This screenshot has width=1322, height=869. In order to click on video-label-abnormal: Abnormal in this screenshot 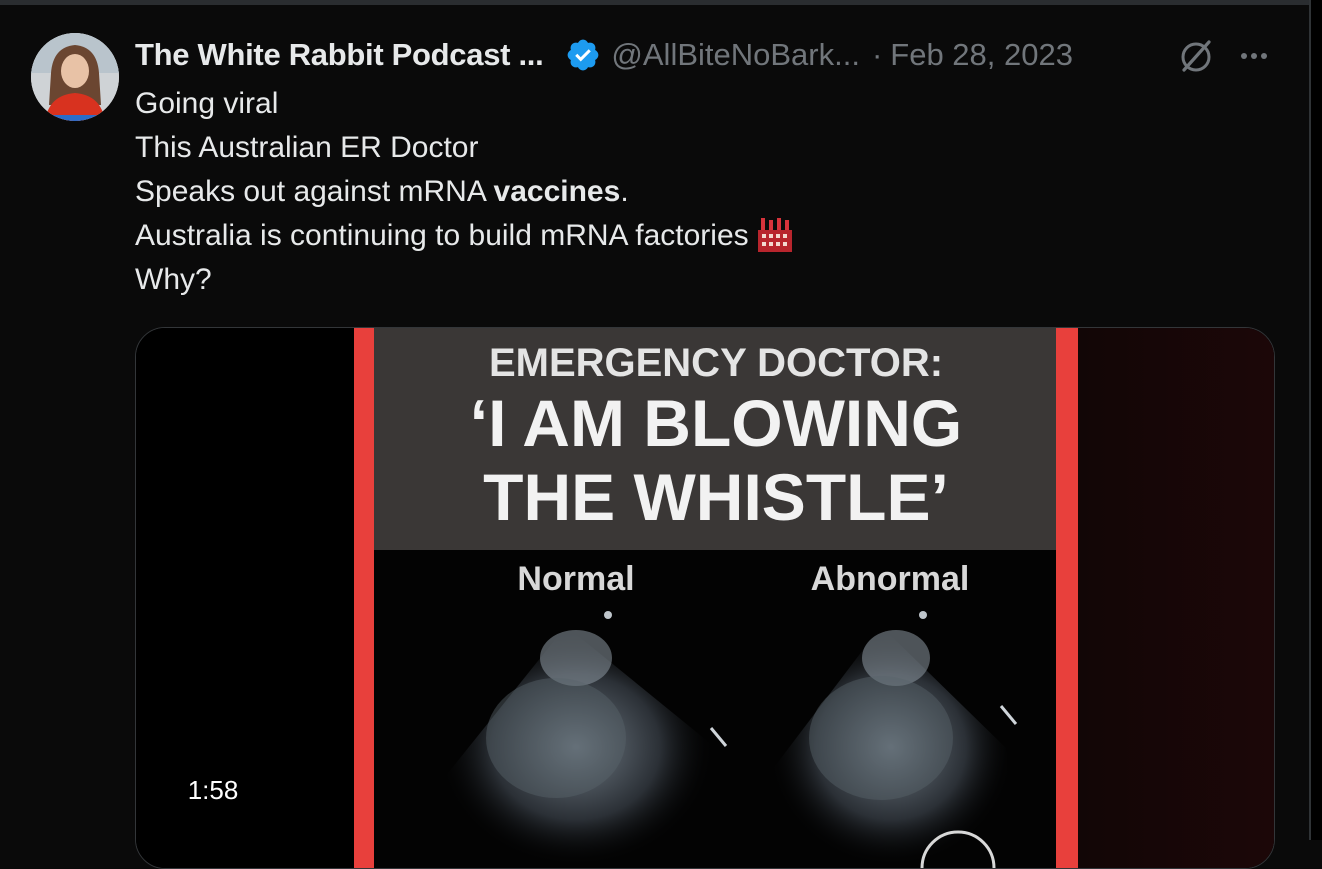, I will do `click(890, 579)`.